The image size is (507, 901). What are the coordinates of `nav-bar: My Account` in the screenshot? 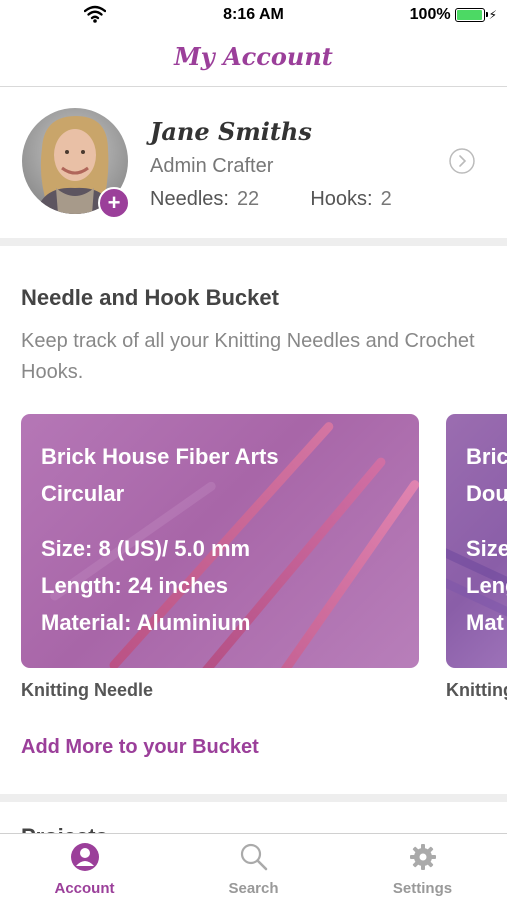 It's located at (253, 59).